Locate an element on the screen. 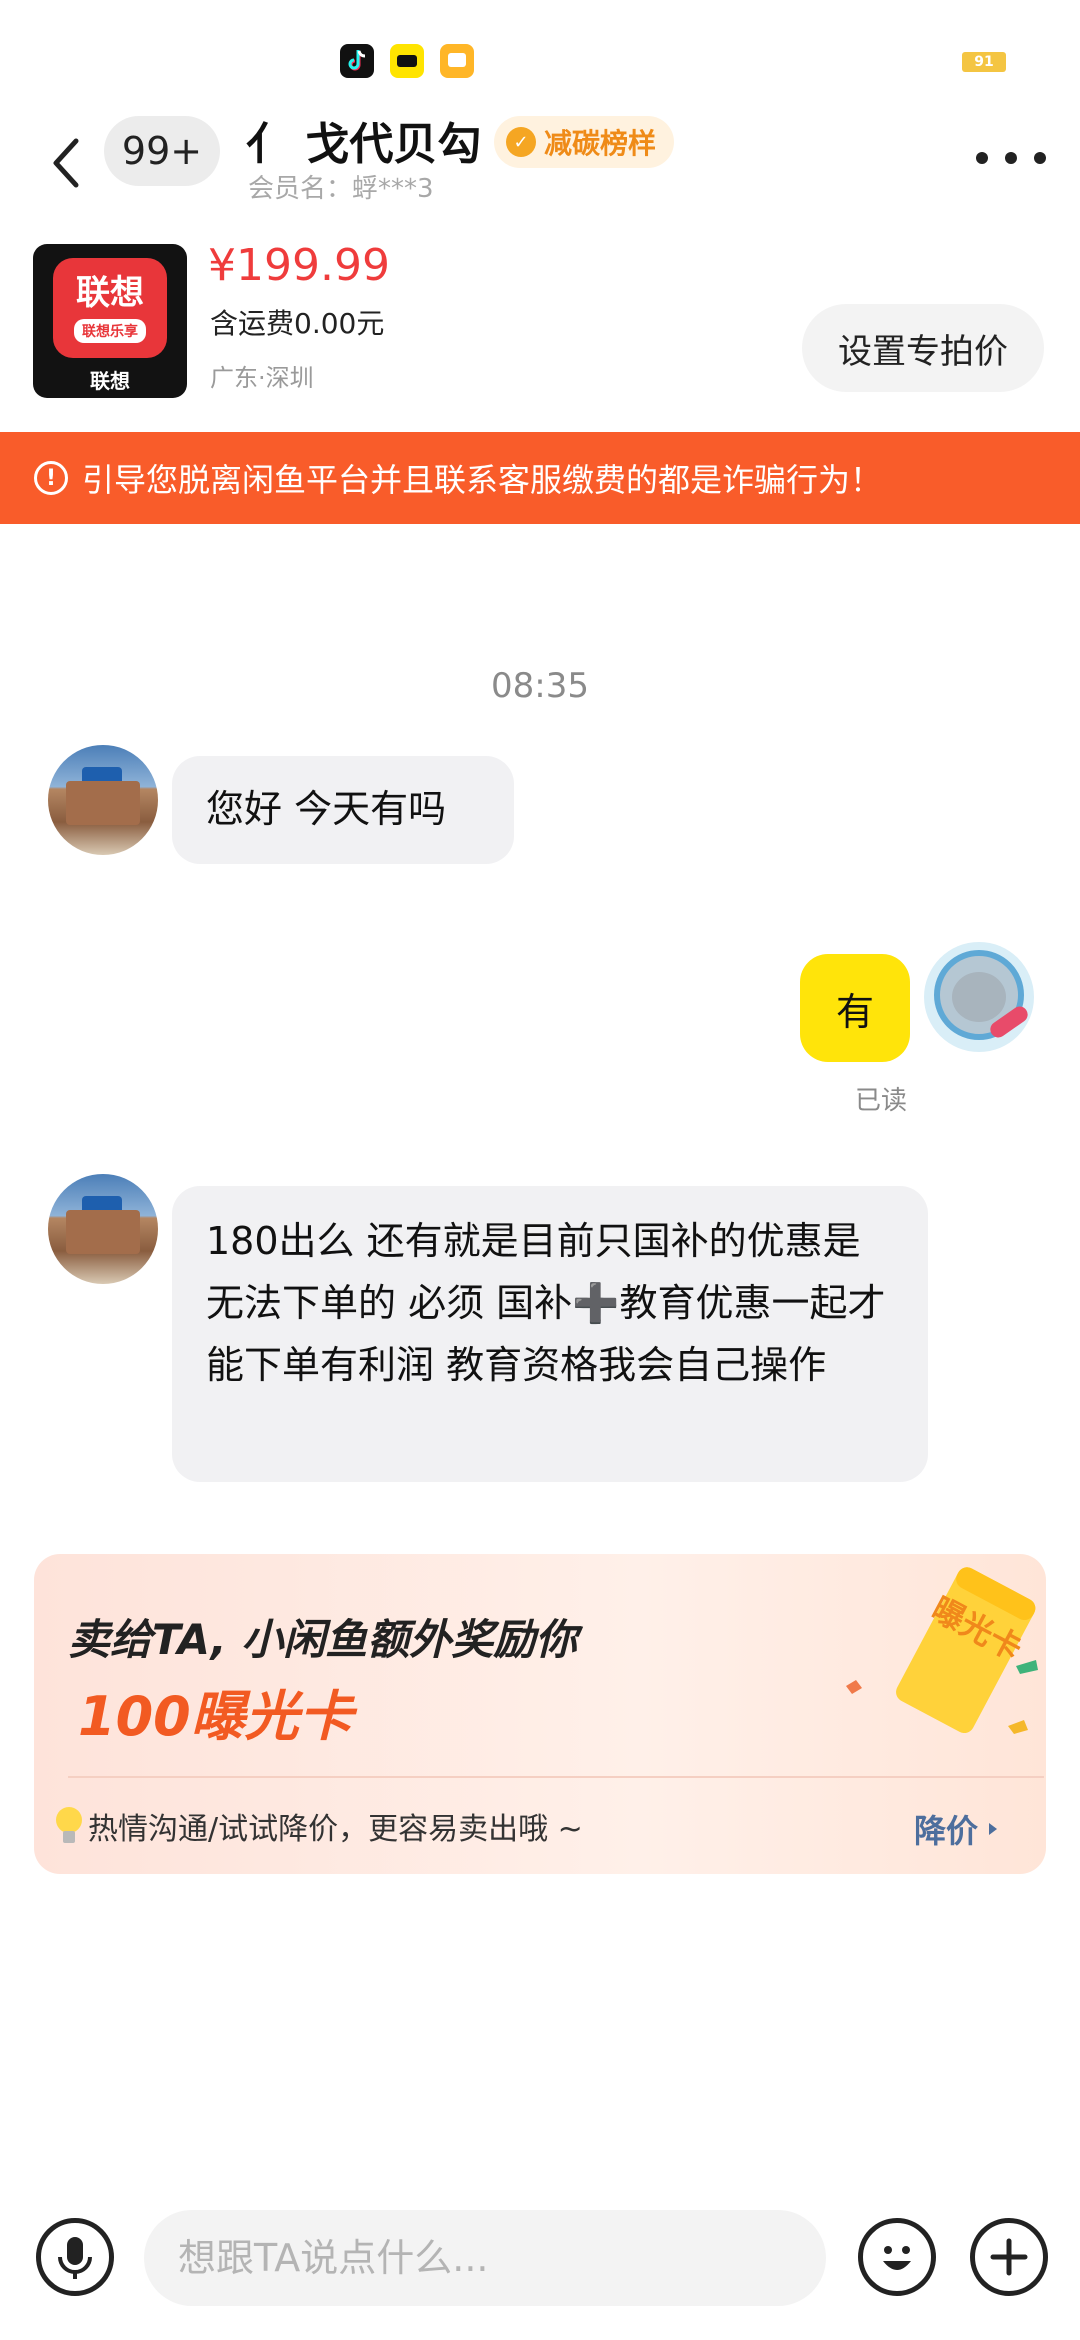  status-bar: 91 is located at coordinates (540, 55).